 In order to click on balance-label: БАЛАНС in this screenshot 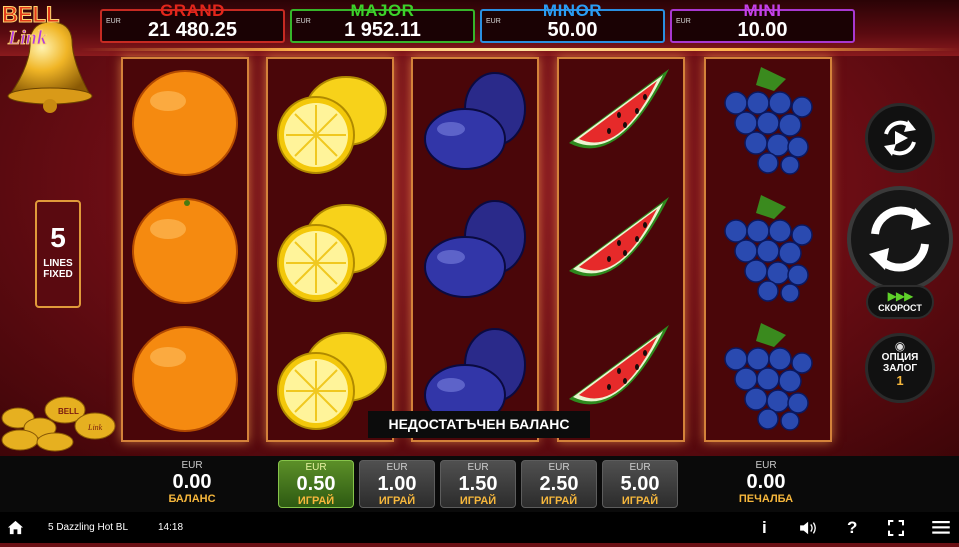, I will do `click(192, 499)`.